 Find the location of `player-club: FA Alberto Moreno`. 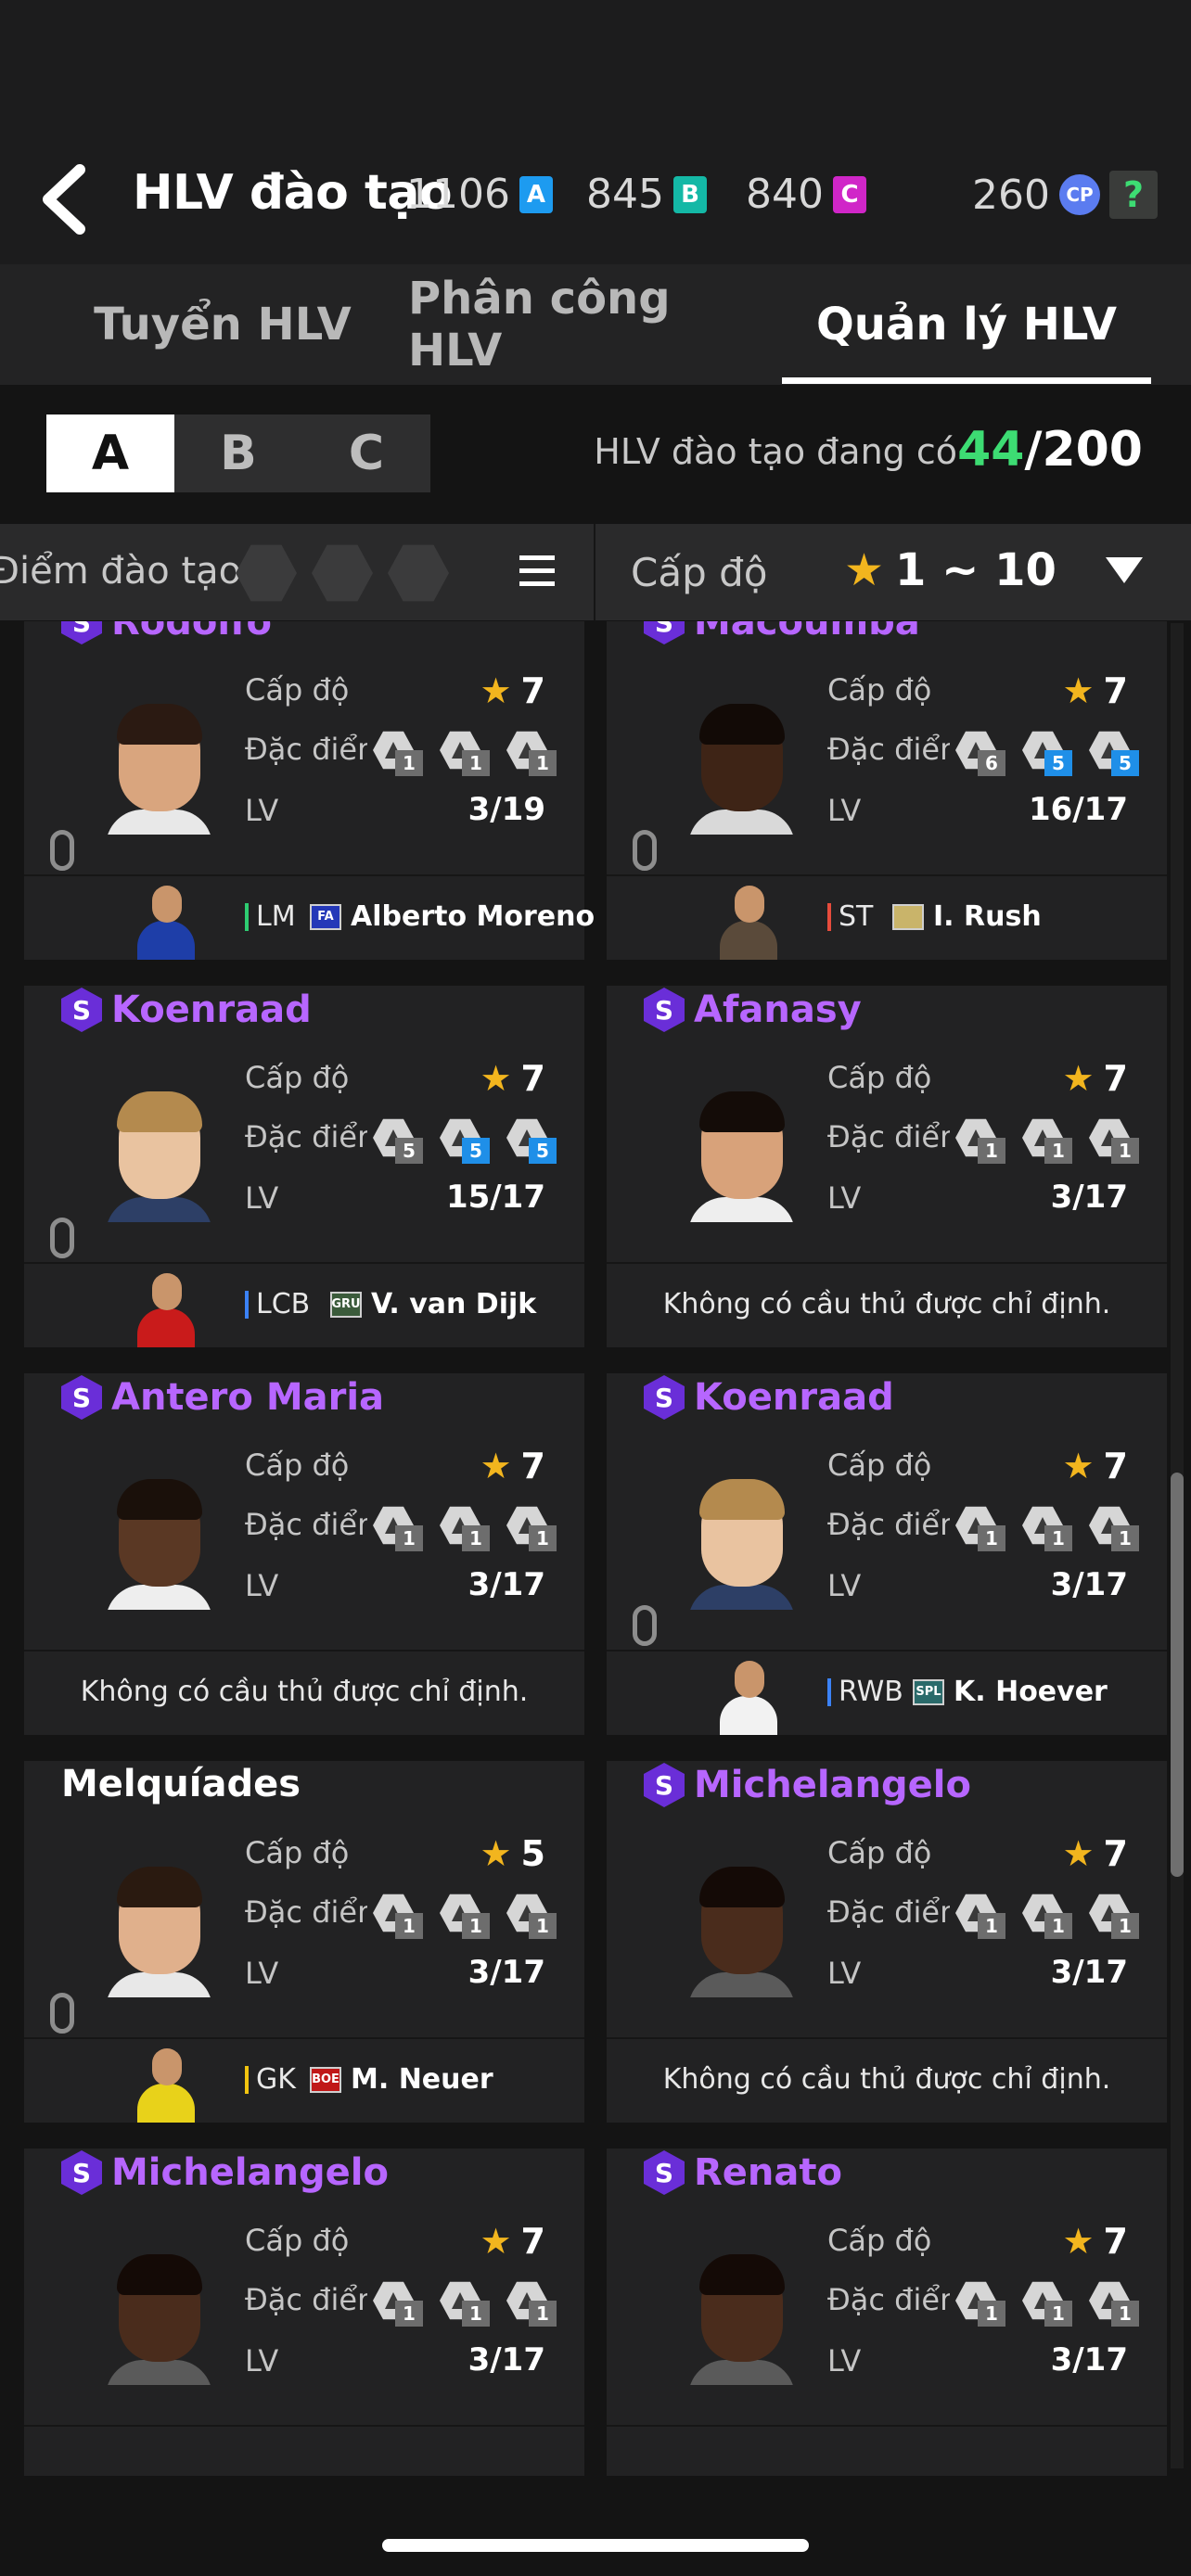

player-club: FA Alberto Moreno is located at coordinates (452, 917).